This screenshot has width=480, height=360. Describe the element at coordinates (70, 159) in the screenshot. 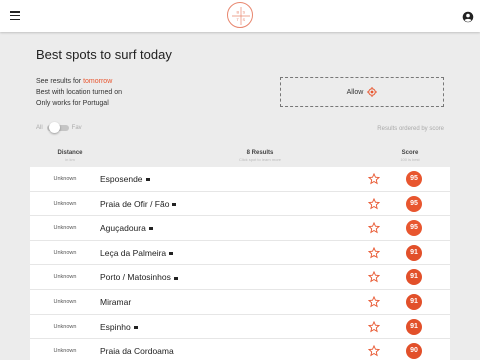

I see `distance-header-sub: in km` at that location.